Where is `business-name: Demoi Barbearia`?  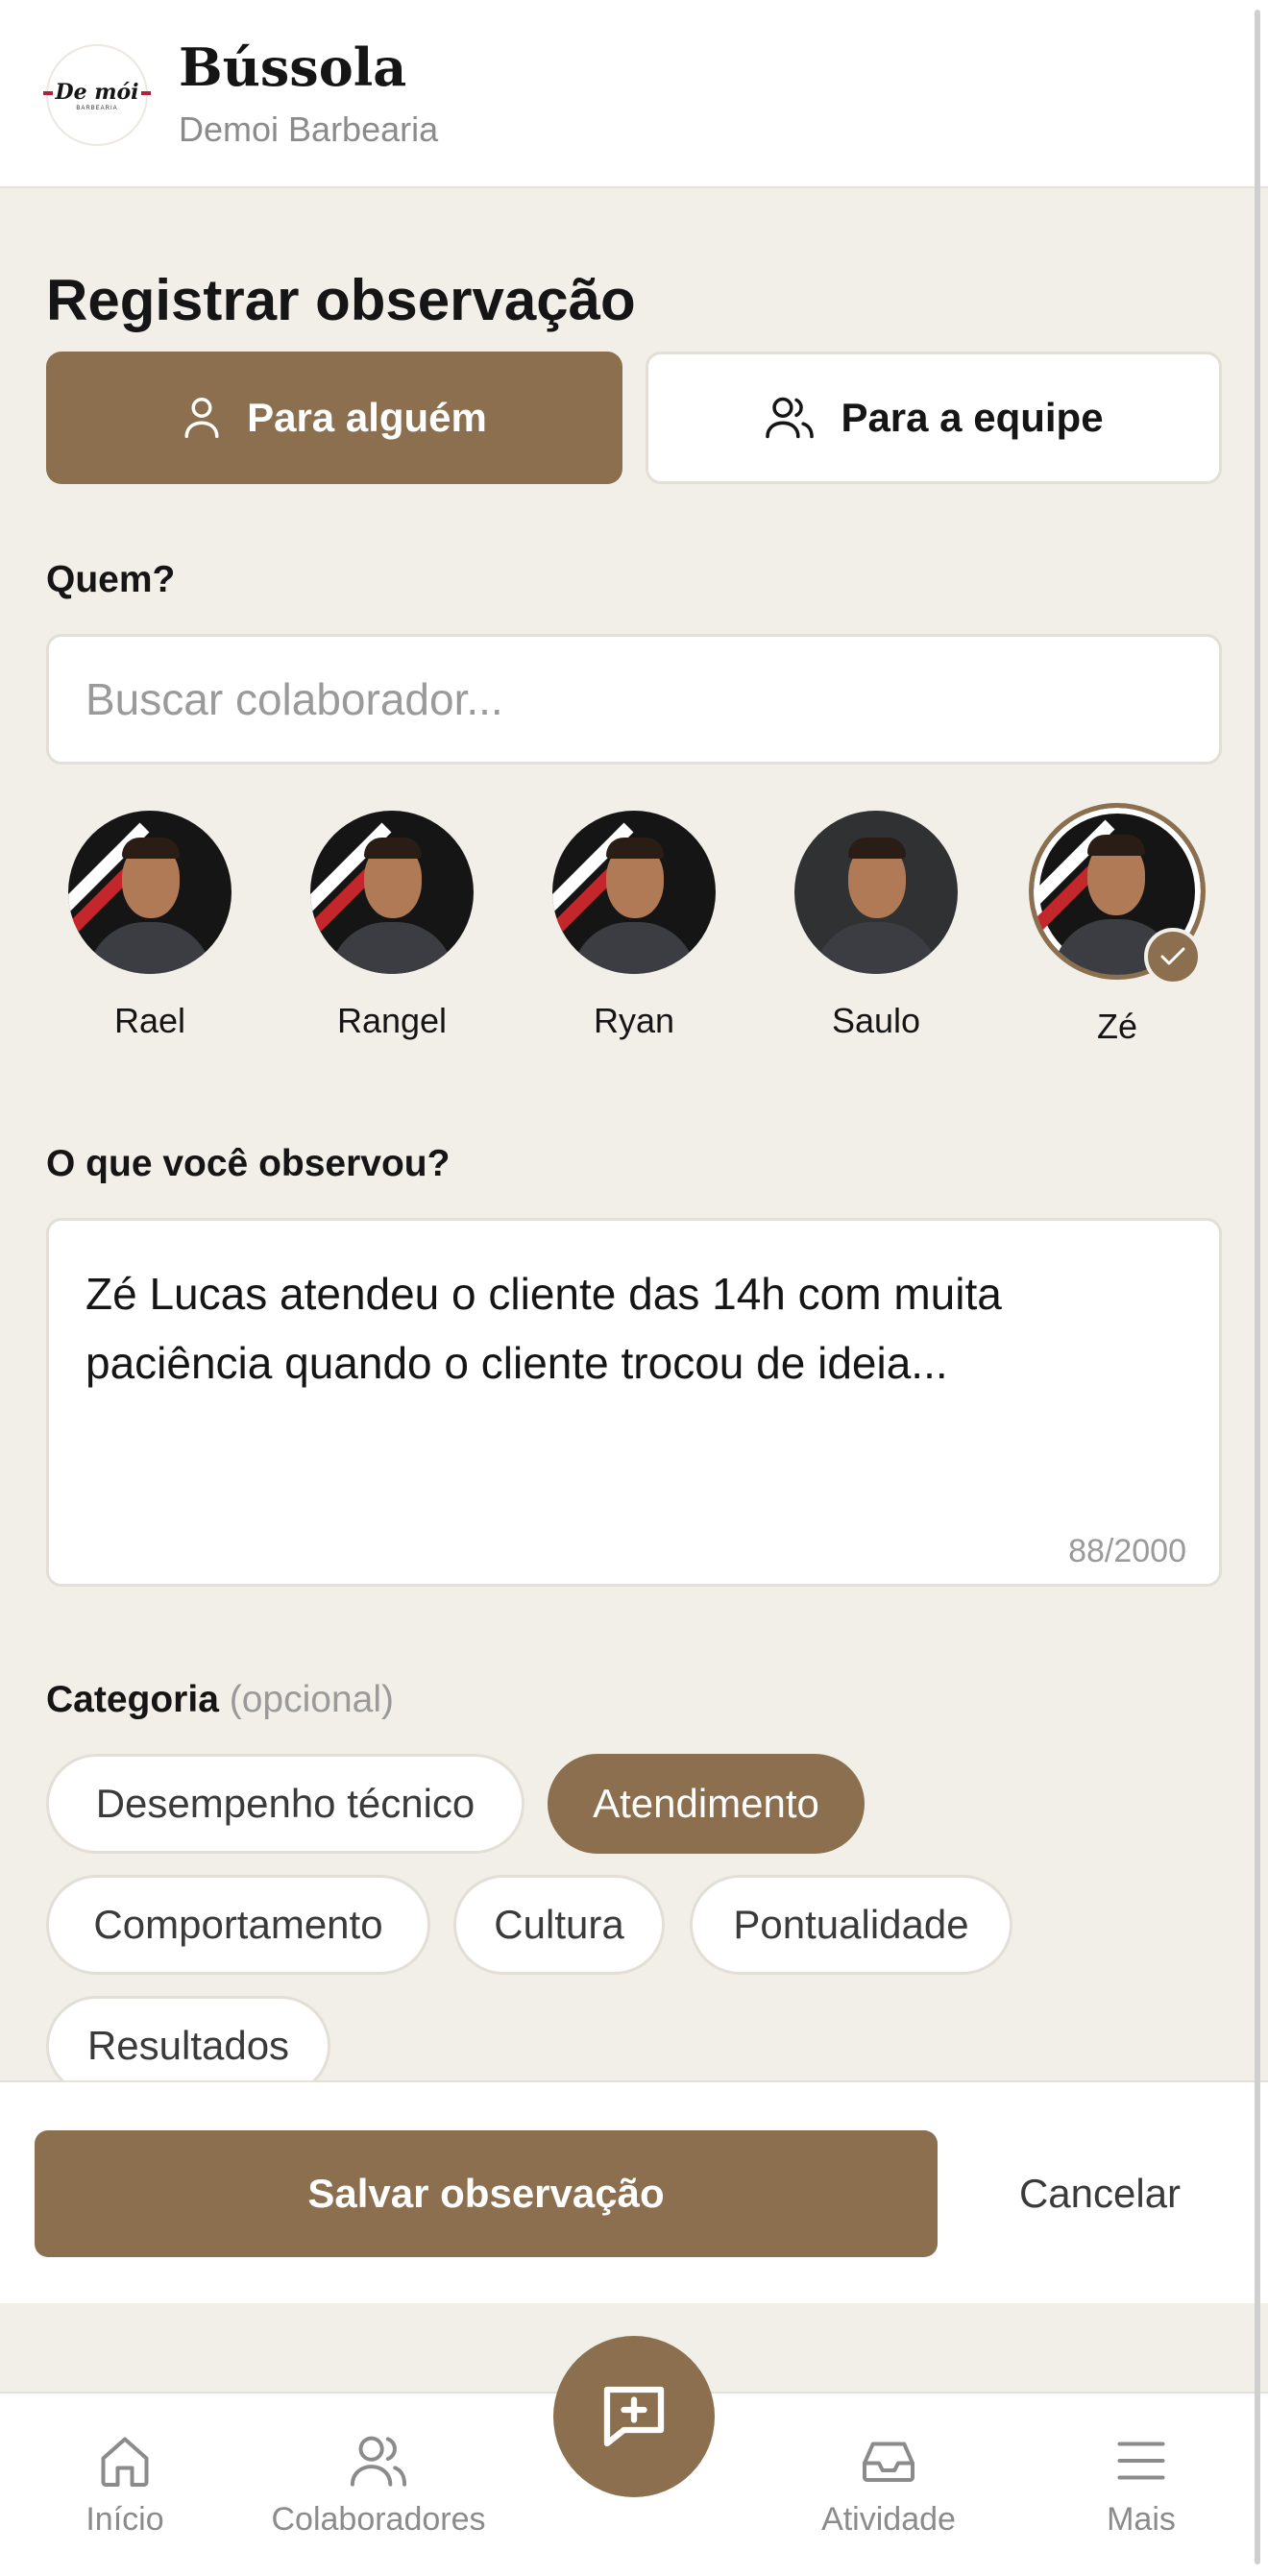 business-name: Demoi Barbearia is located at coordinates (309, 129).